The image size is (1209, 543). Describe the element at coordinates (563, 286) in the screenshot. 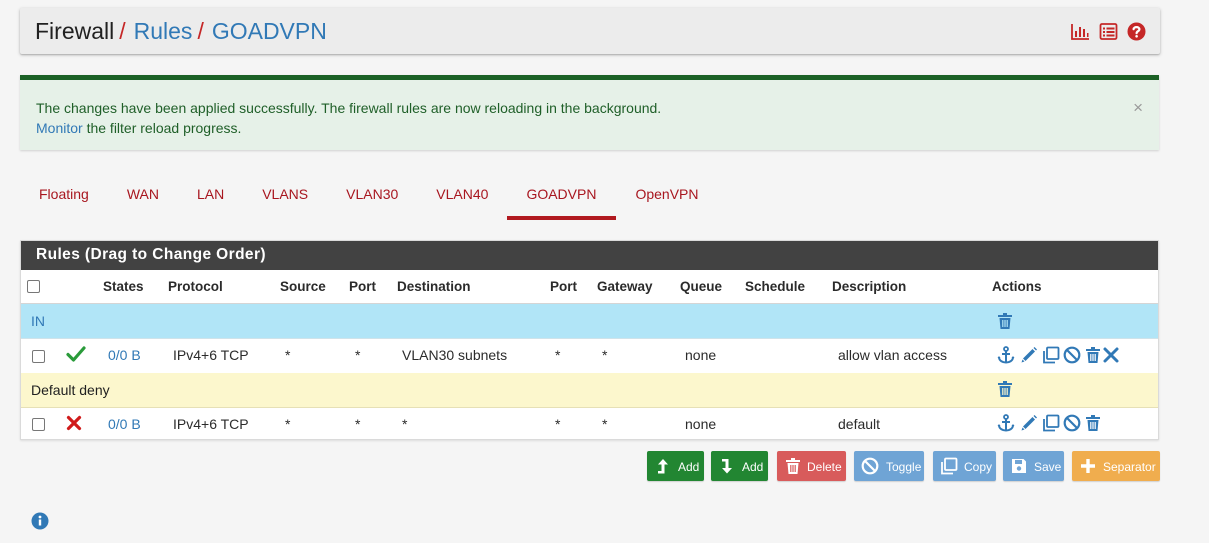

I see `col-dest-port: Port` at that location.